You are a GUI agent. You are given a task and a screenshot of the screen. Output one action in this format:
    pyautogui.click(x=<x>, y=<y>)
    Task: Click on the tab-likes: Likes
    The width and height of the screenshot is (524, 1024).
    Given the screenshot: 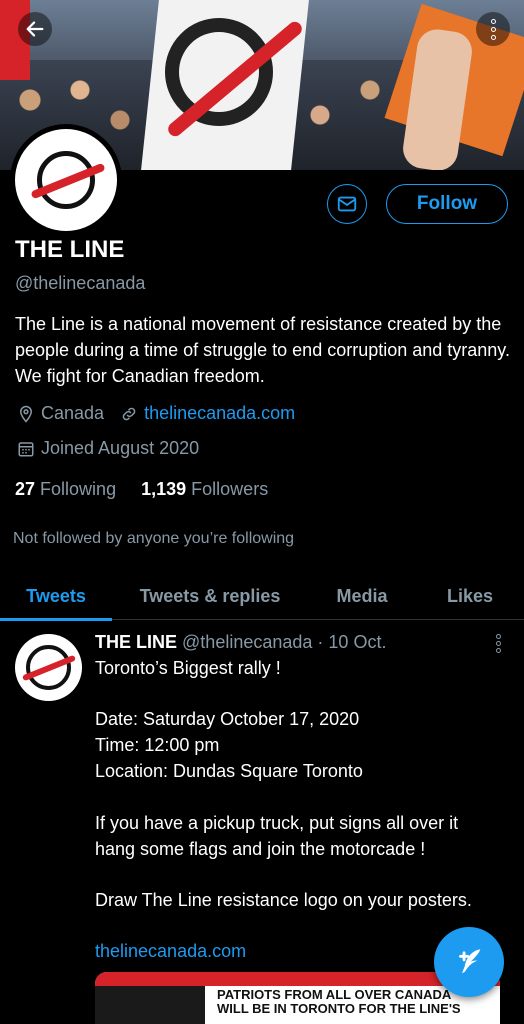 What is the action you would take?
    pyautogui.click(x=470, y=596)
    